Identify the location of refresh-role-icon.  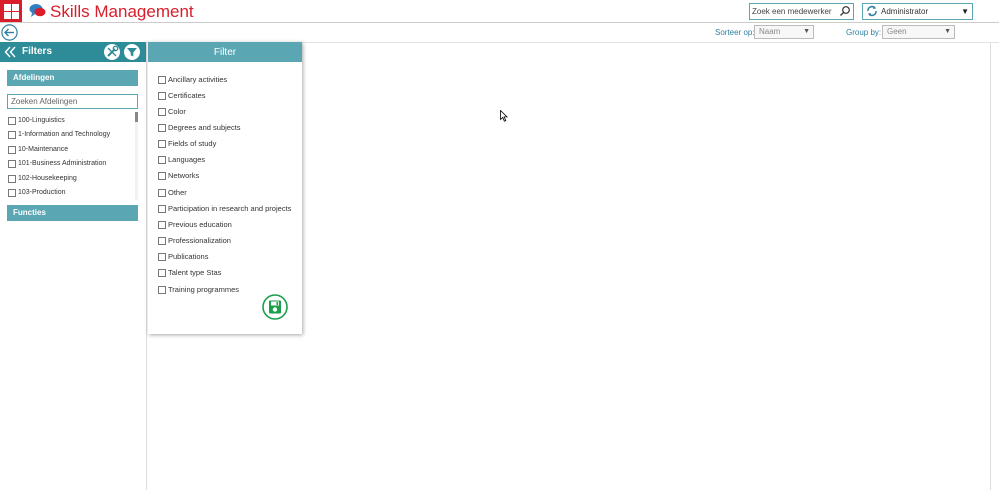
(872, 11).